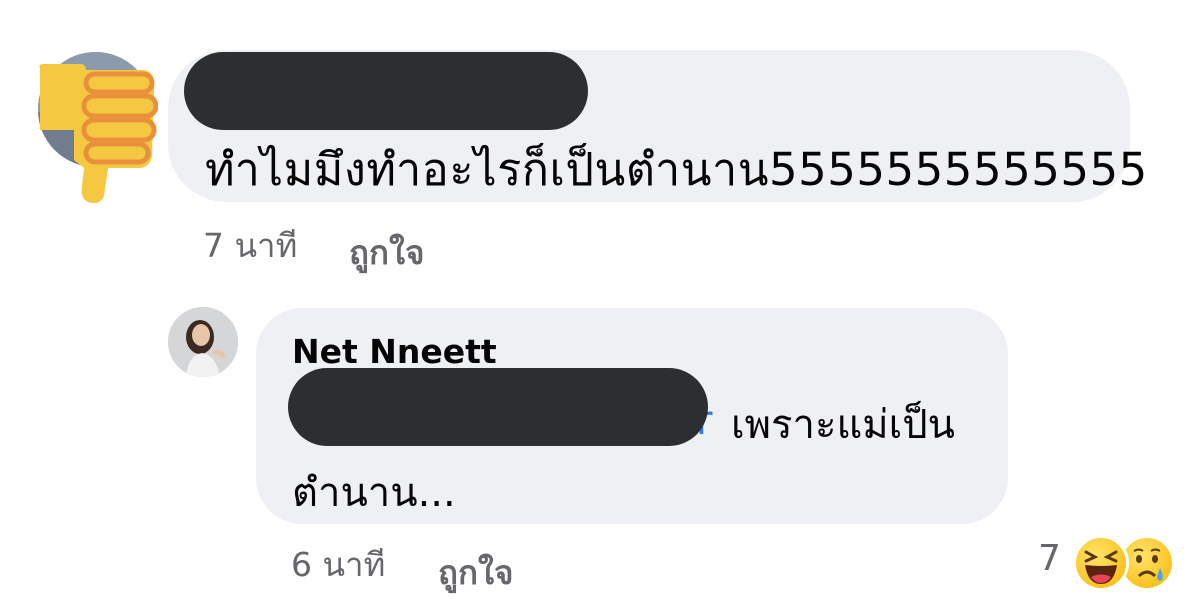  I want to click on thumbs-down-icon, so click(96, 133).